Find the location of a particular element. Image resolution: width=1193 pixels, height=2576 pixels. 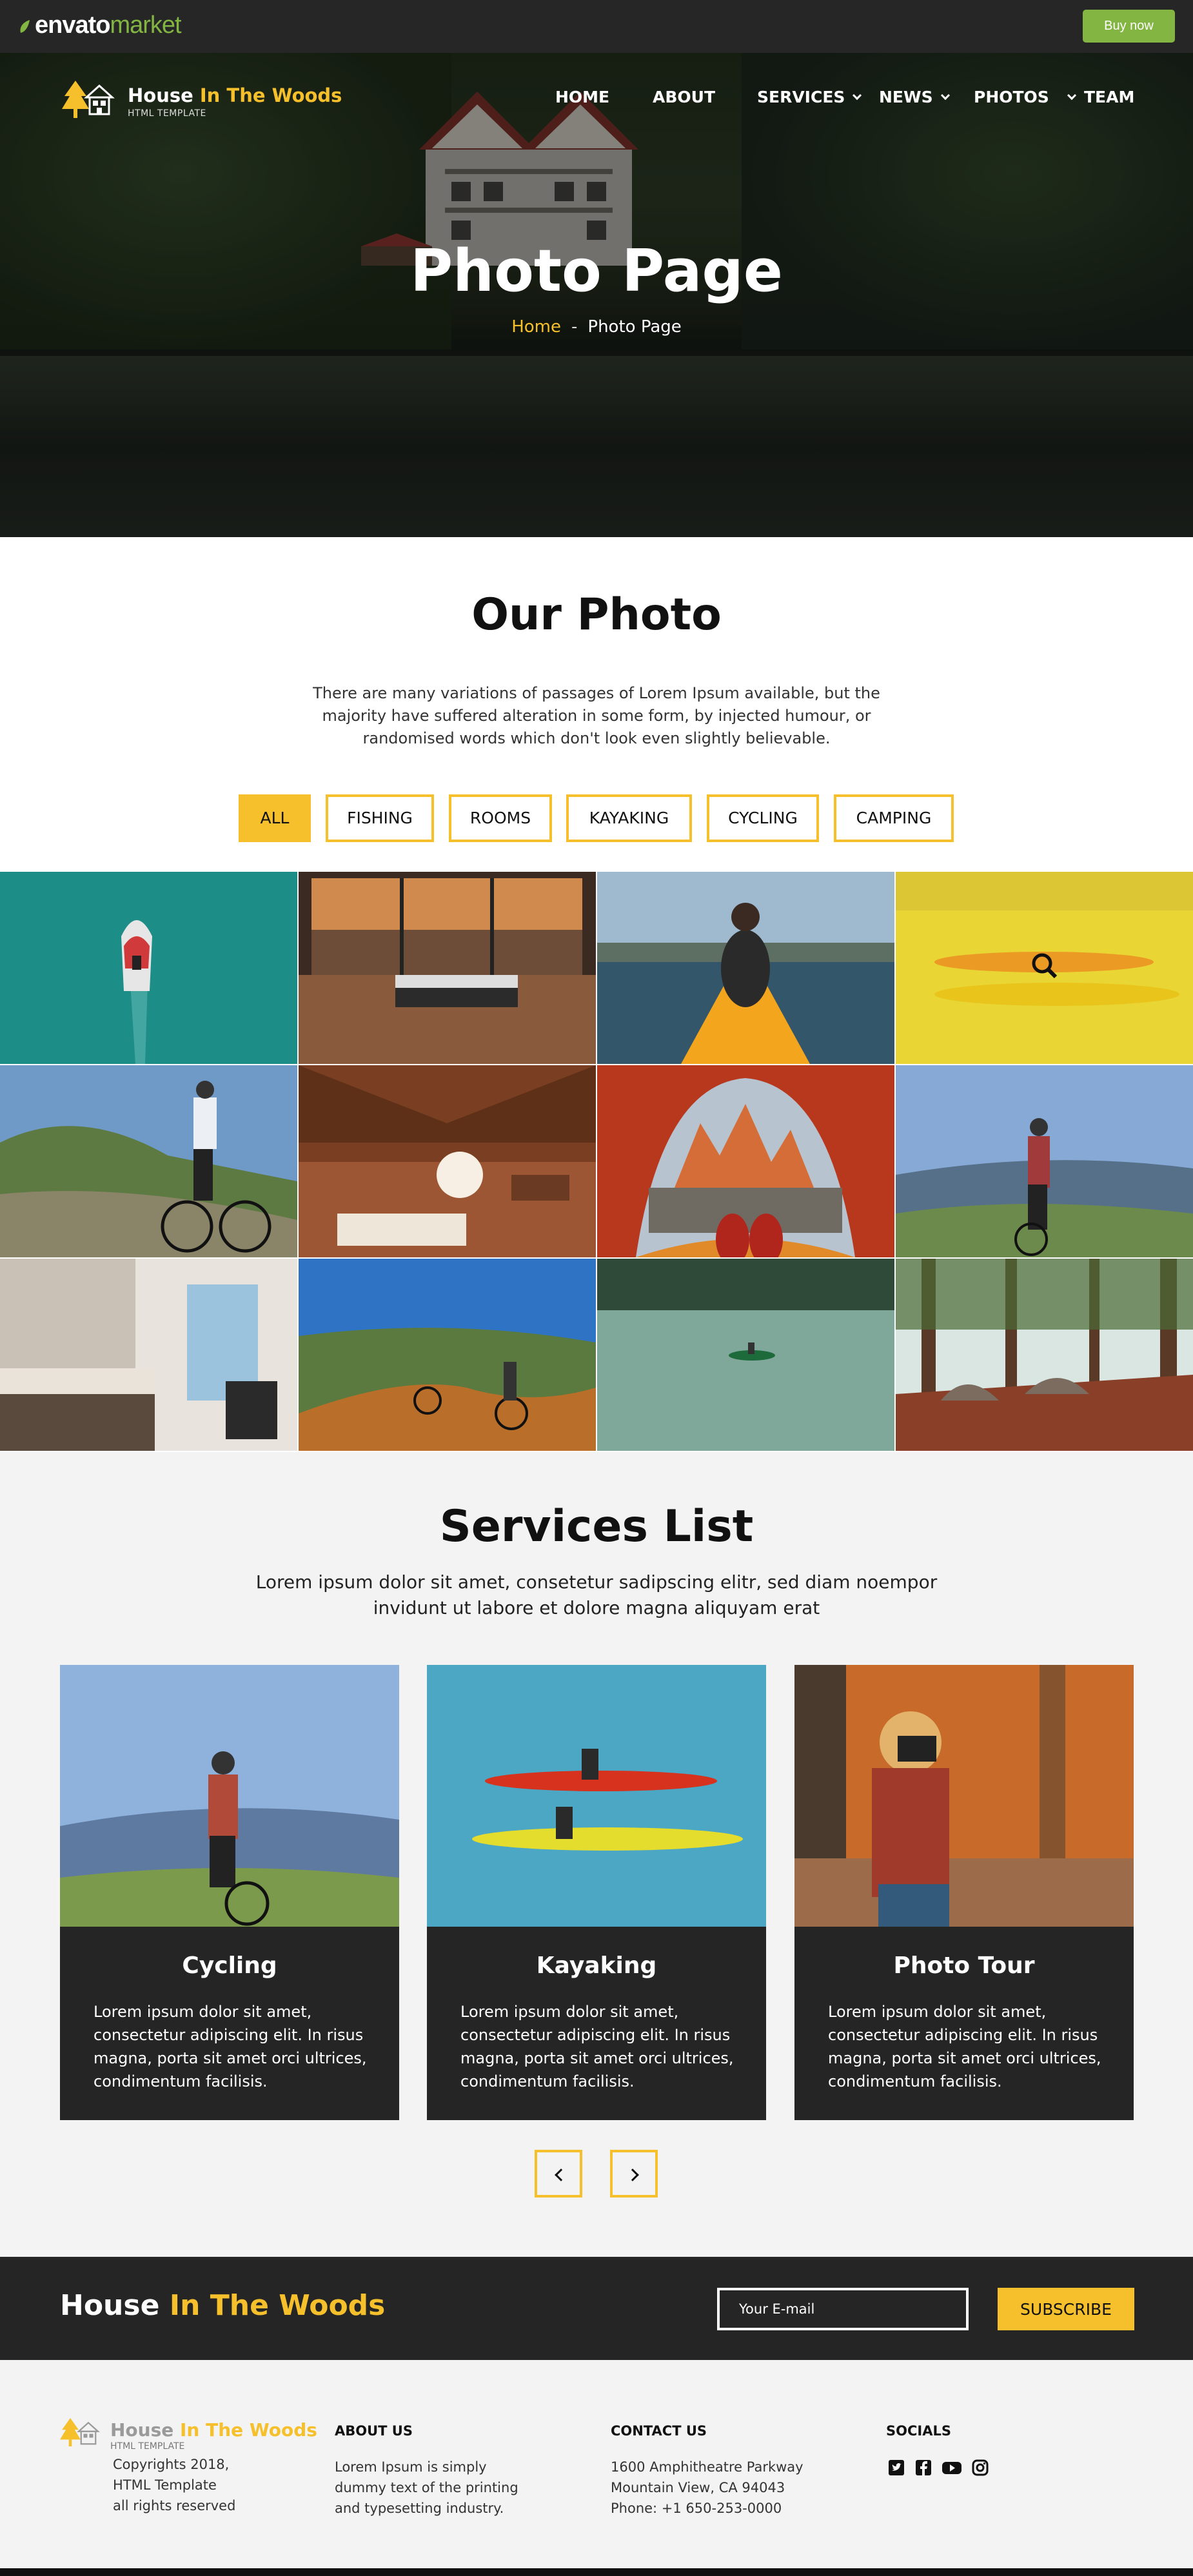

photo-tour-photo is located at coordinates (964, 1796).